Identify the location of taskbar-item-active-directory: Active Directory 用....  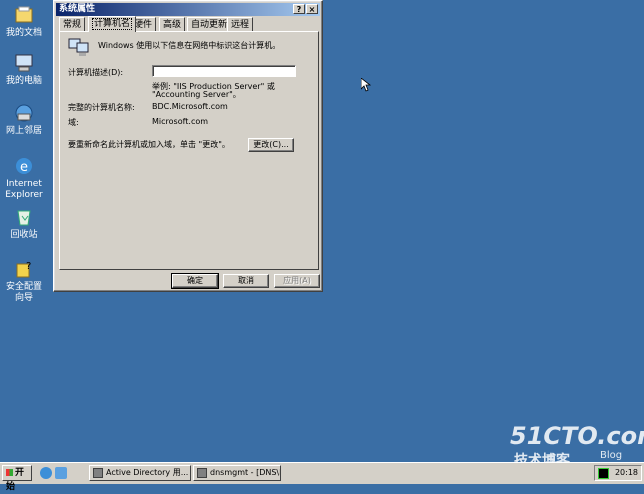
(140, 473).